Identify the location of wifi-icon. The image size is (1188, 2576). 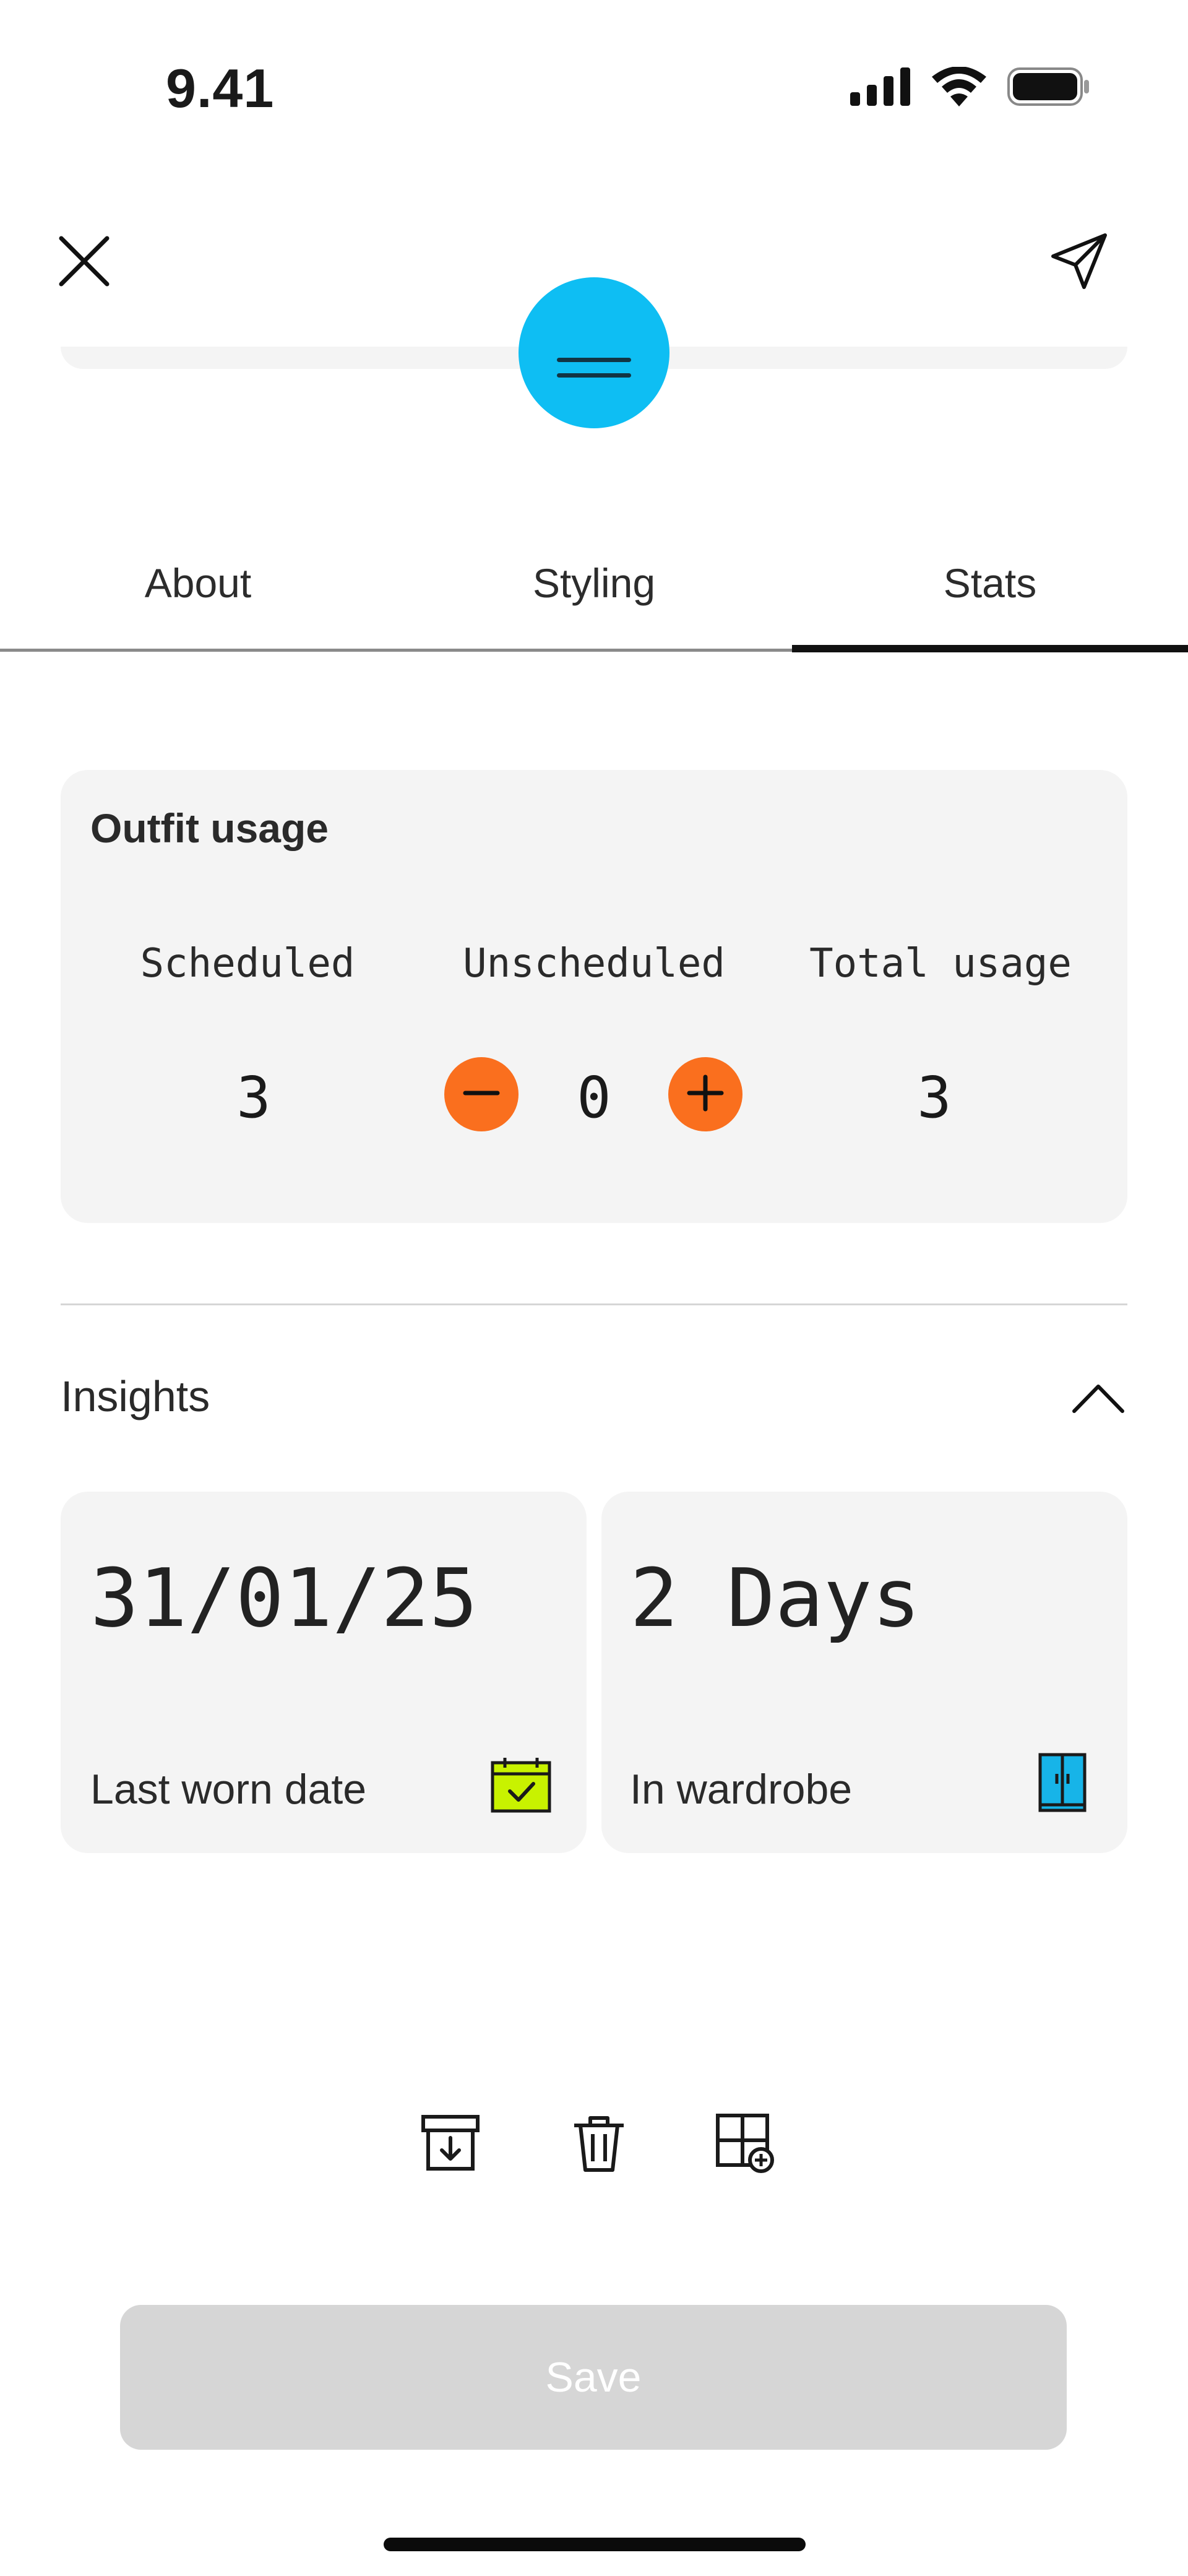
(959, 88).